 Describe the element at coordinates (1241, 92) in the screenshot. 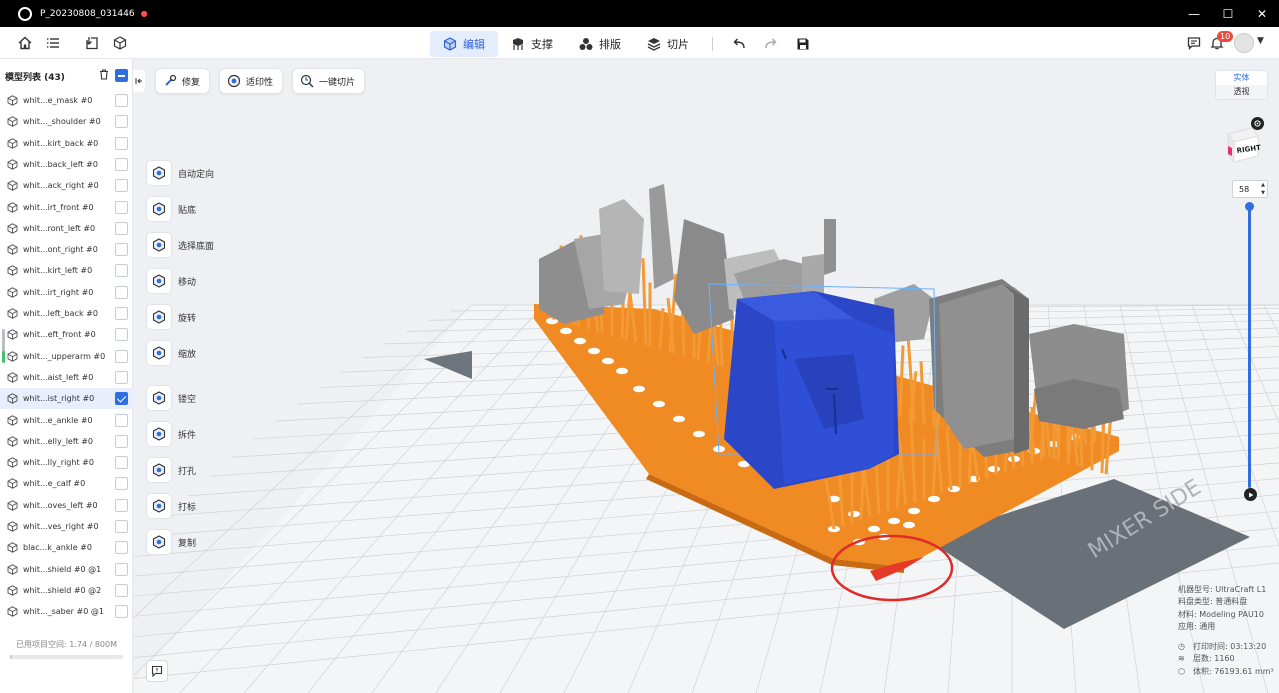

I see `perspective-view-button: 透视` at that location.